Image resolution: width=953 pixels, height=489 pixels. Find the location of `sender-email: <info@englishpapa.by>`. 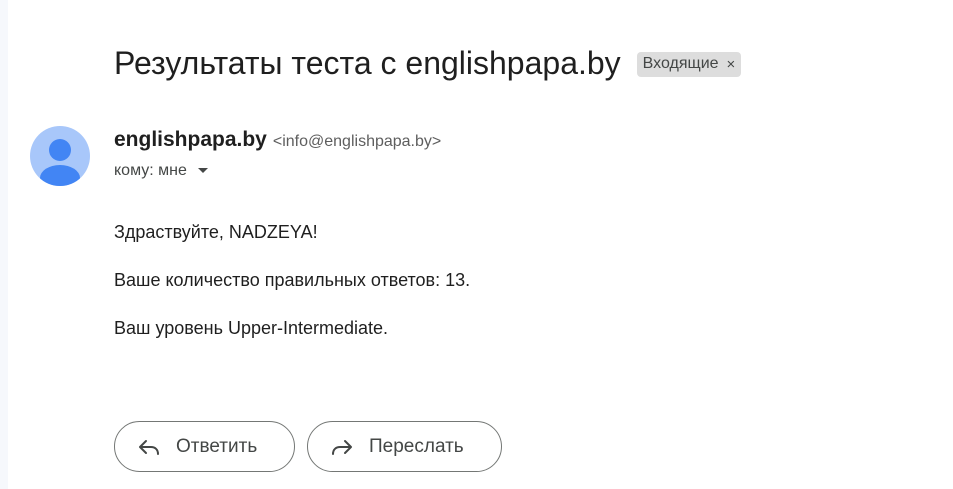

sender-email: <info@englishpapa.by> is located at coordinates (357, 141).